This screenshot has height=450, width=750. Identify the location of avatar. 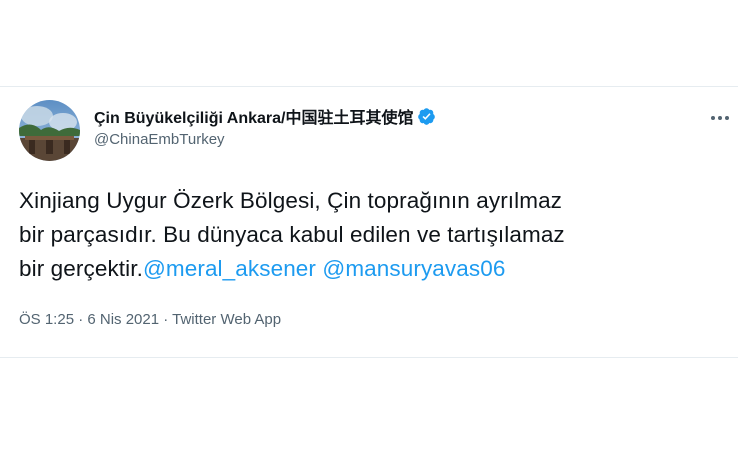
(49, 130).